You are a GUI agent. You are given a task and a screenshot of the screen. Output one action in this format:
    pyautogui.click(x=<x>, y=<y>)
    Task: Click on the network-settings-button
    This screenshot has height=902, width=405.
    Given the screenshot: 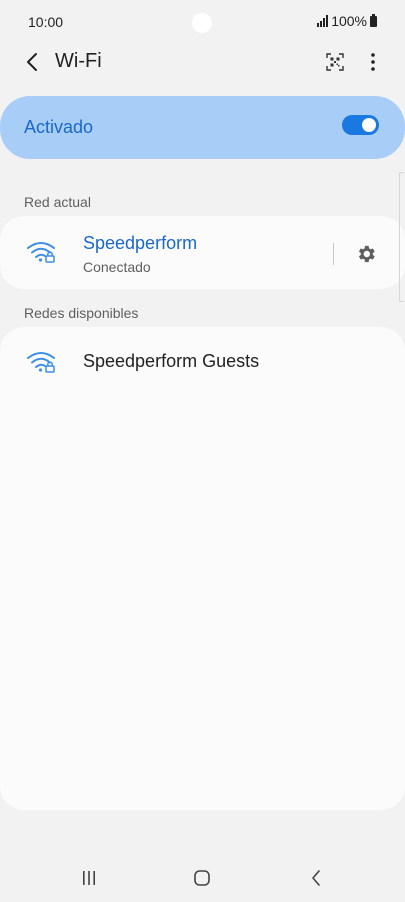 What is the action you would take?
    pyautogui.click(x=366, y=254)
    